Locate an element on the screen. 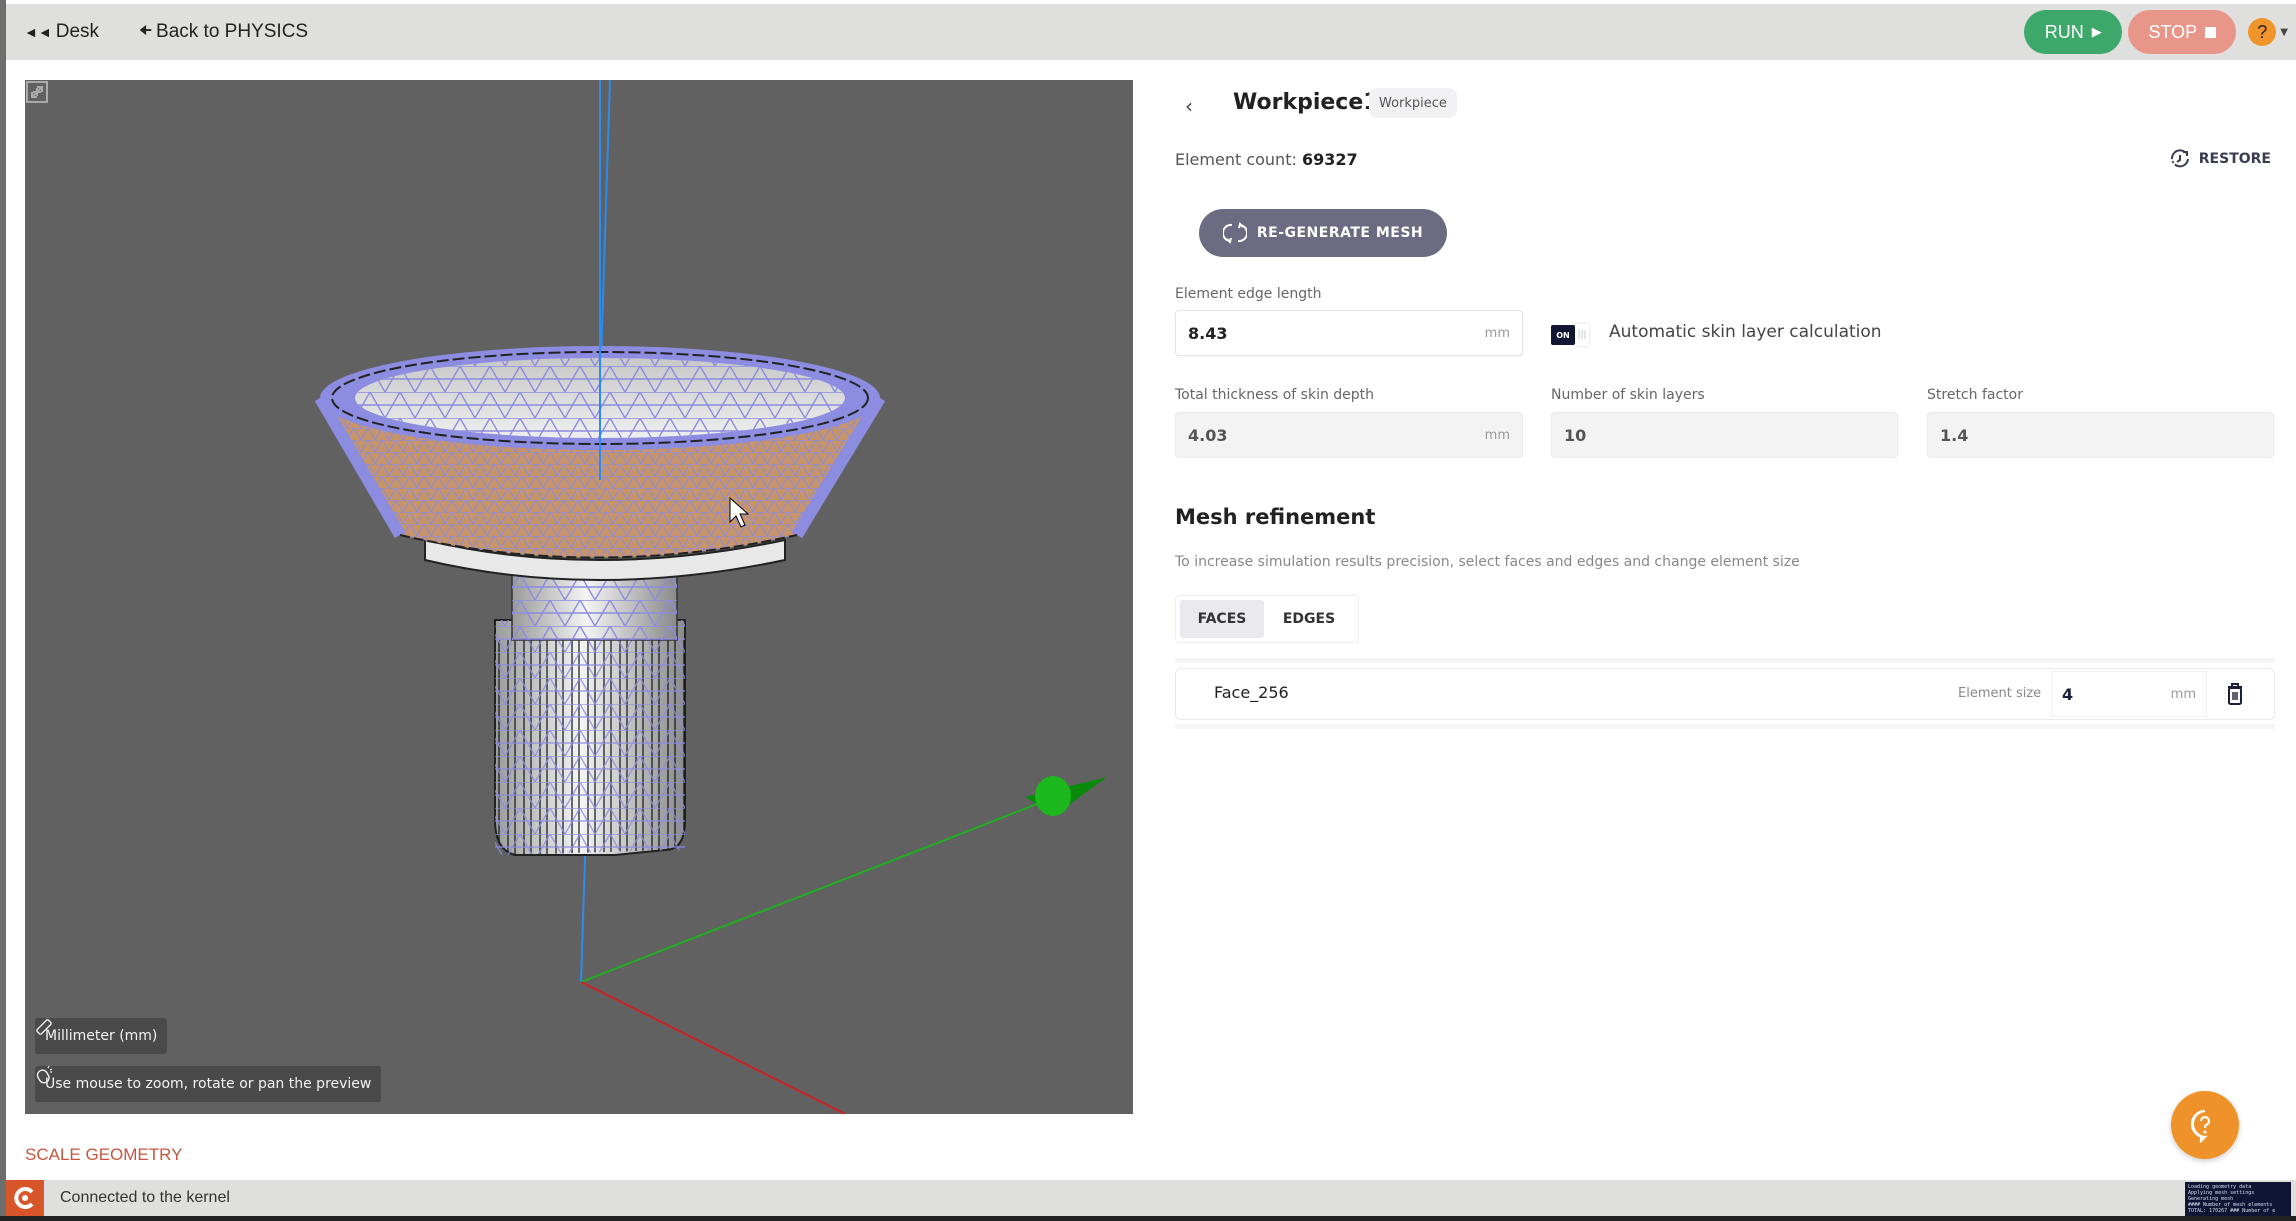 This screenshot has width=2296, height=1221. help-fab is located at coordinates (2205, 1125).